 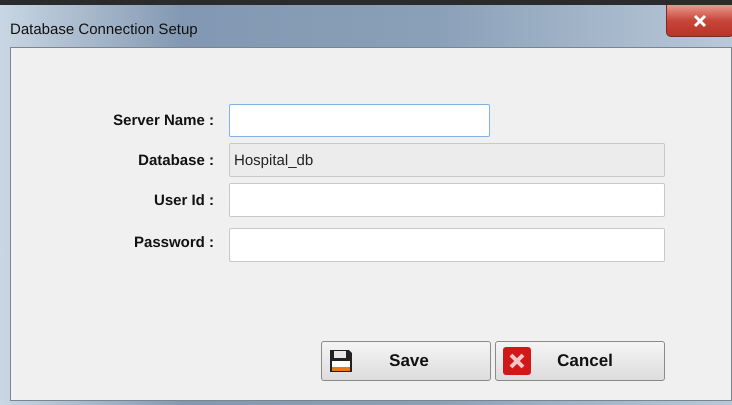 I want to click on close-button, so click(x=699, y=21).